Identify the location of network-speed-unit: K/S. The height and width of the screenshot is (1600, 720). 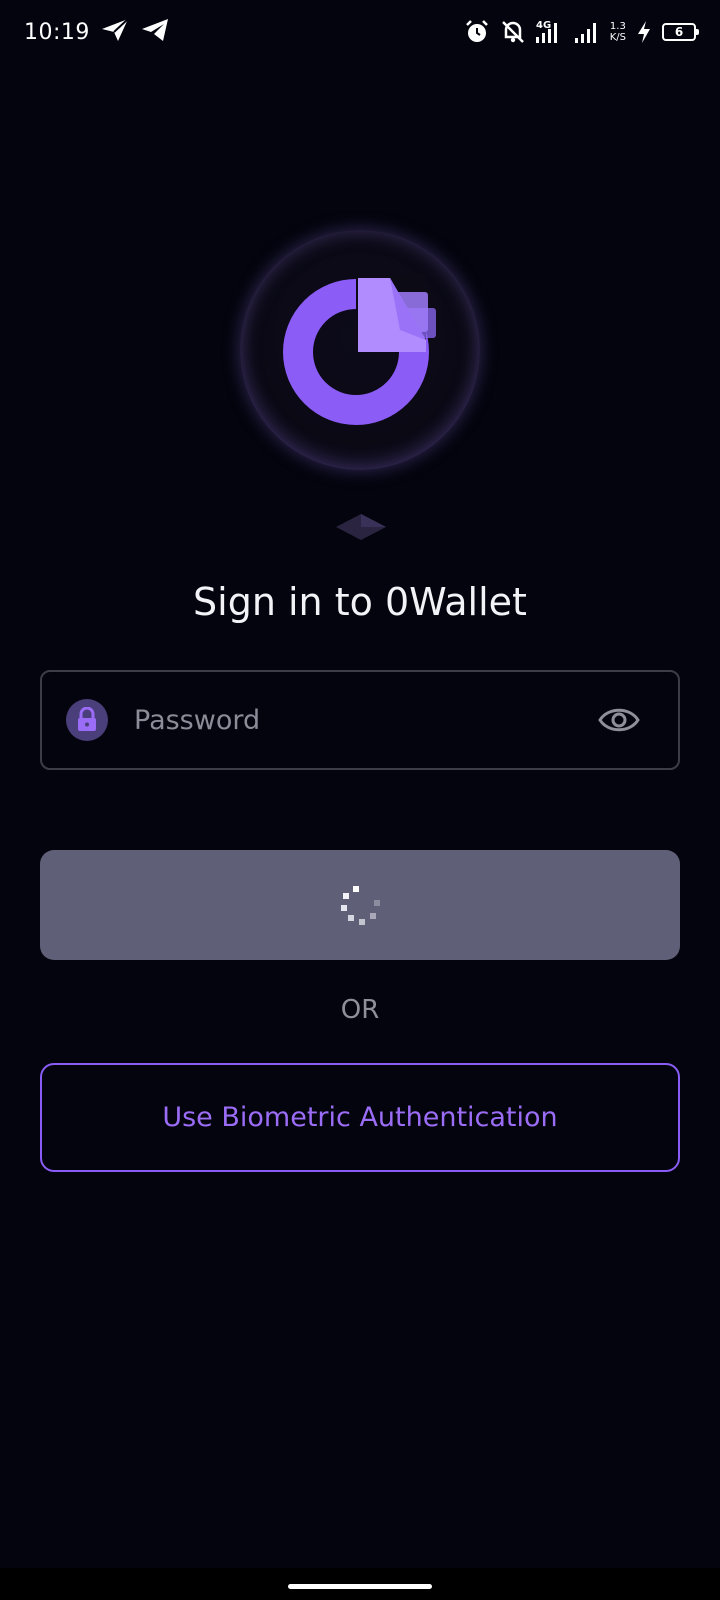
(617, 37).